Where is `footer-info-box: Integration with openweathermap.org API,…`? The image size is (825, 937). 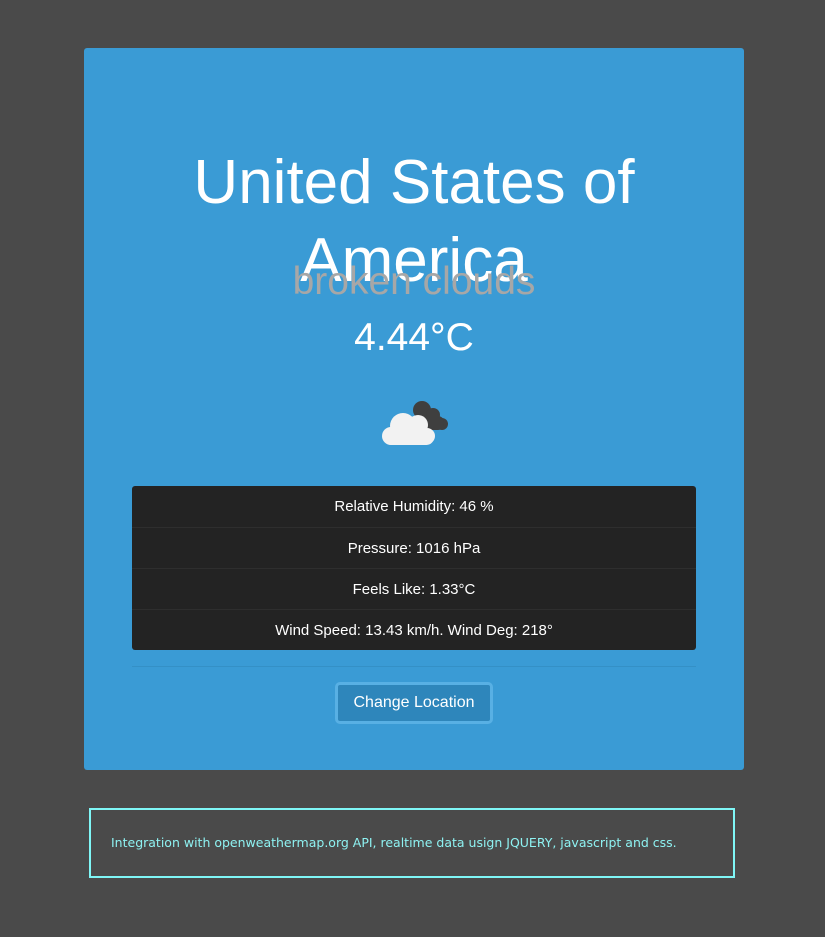 footer-info-box: Integration with openweathermap.org API,… is located at coordinates (412, 843).